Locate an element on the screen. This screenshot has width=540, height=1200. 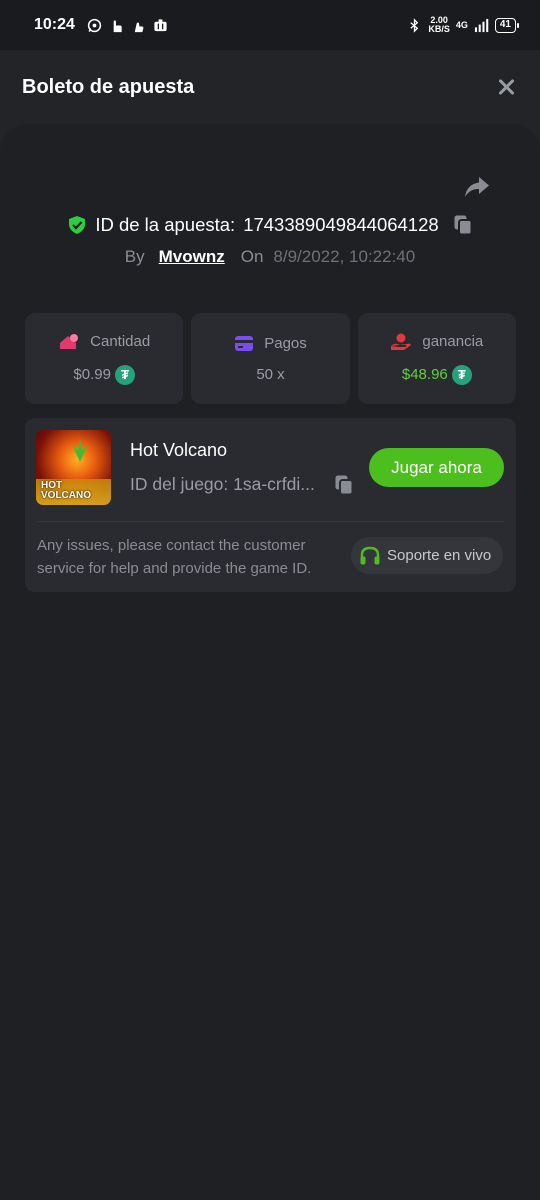
stat-value: $0.99 ₮ is located at coordinates (104, 374).